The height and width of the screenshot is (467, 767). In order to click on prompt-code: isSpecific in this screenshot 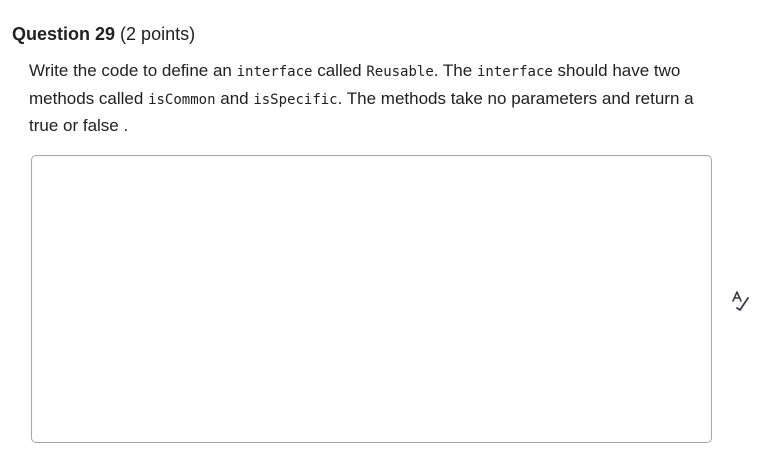, I will do `click(295, 99)`.